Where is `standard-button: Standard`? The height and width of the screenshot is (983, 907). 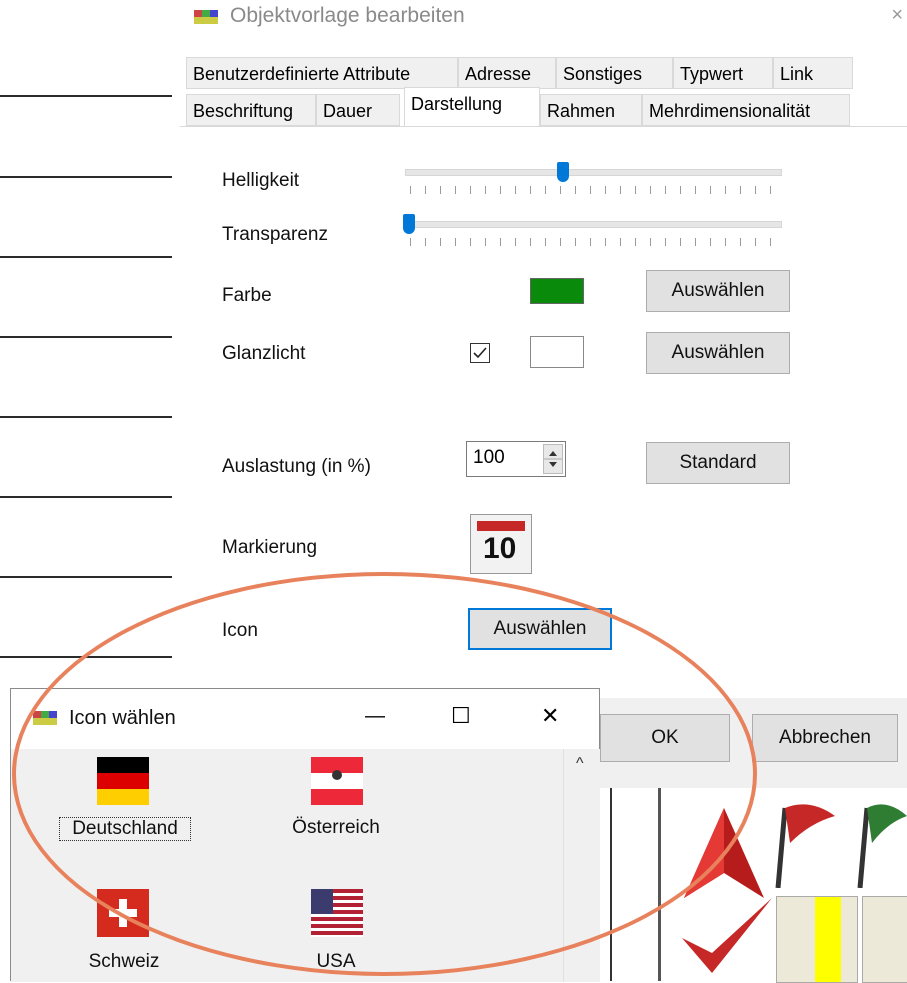
standard-button: Standard is located at coordinates (718, 463).